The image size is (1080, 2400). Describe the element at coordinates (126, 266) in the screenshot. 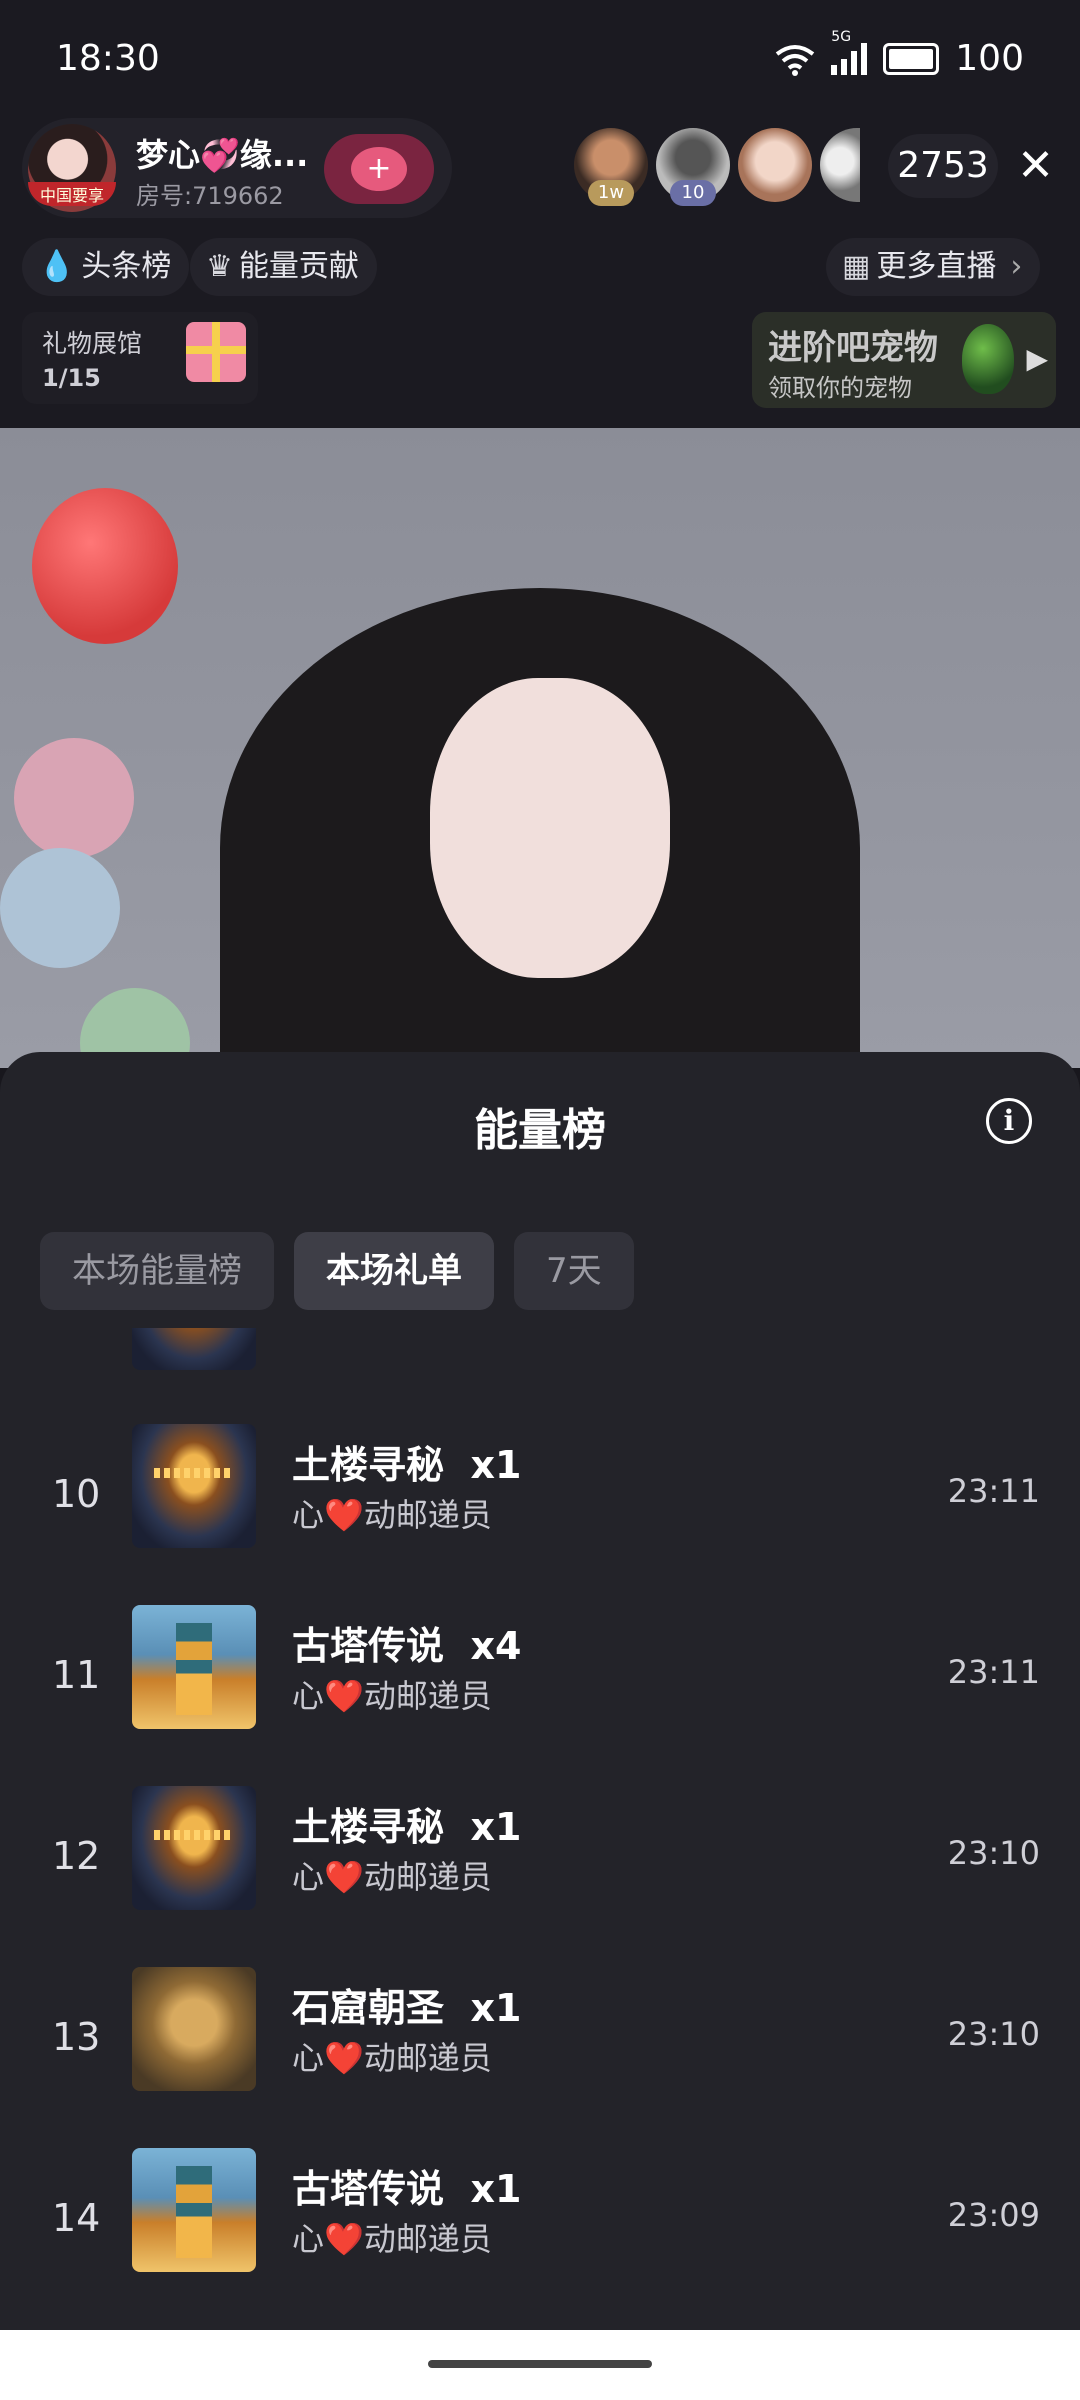

I see `headlines-label: 头条榜` at that location.